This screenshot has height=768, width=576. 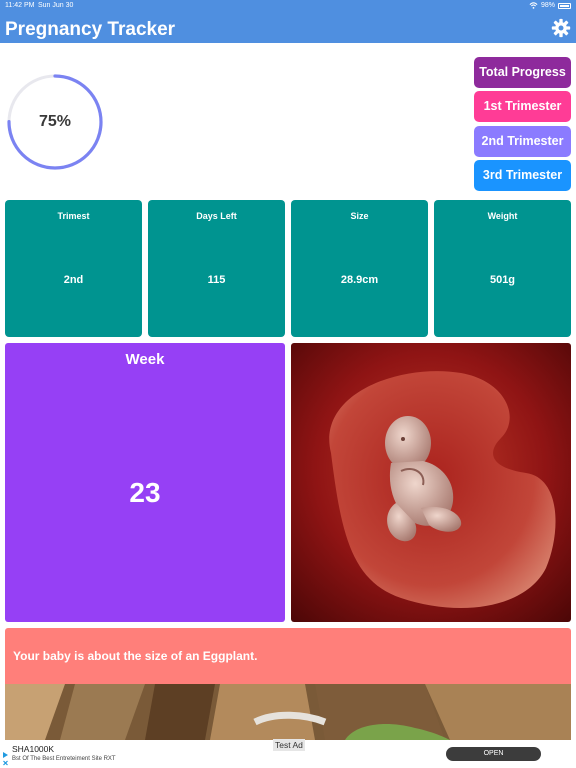 I want to click on ad-title: SHA1000K, so click(x=33, y=749).